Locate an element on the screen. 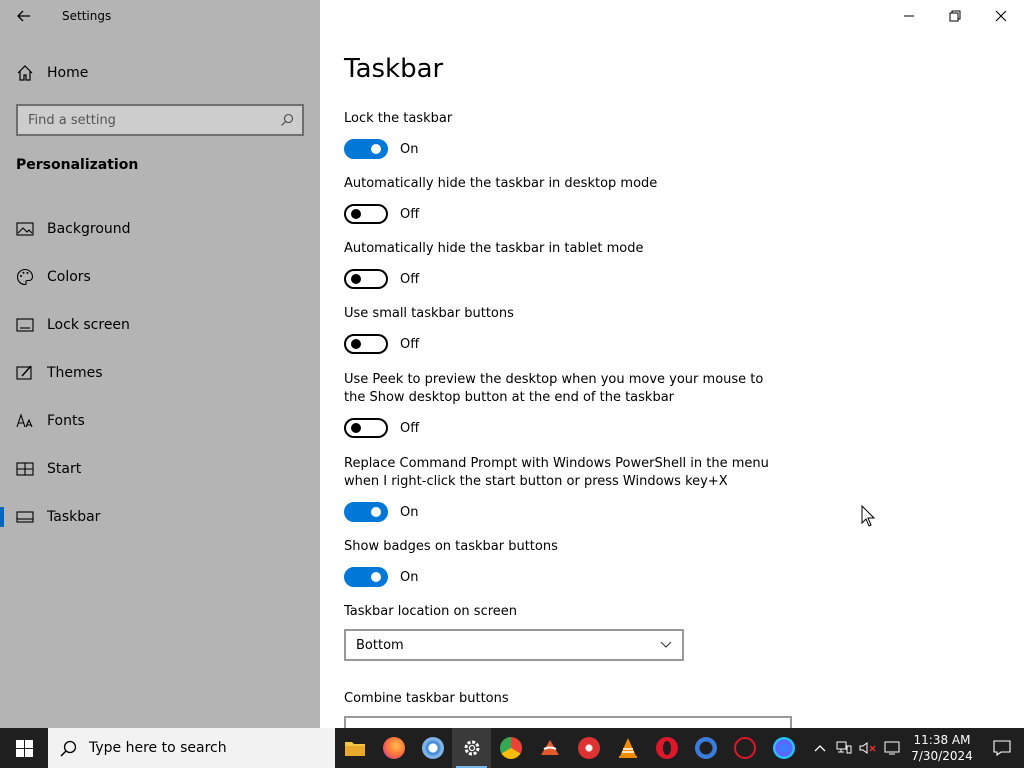  taskbar-app-settings is located at coordinates (471, 748).